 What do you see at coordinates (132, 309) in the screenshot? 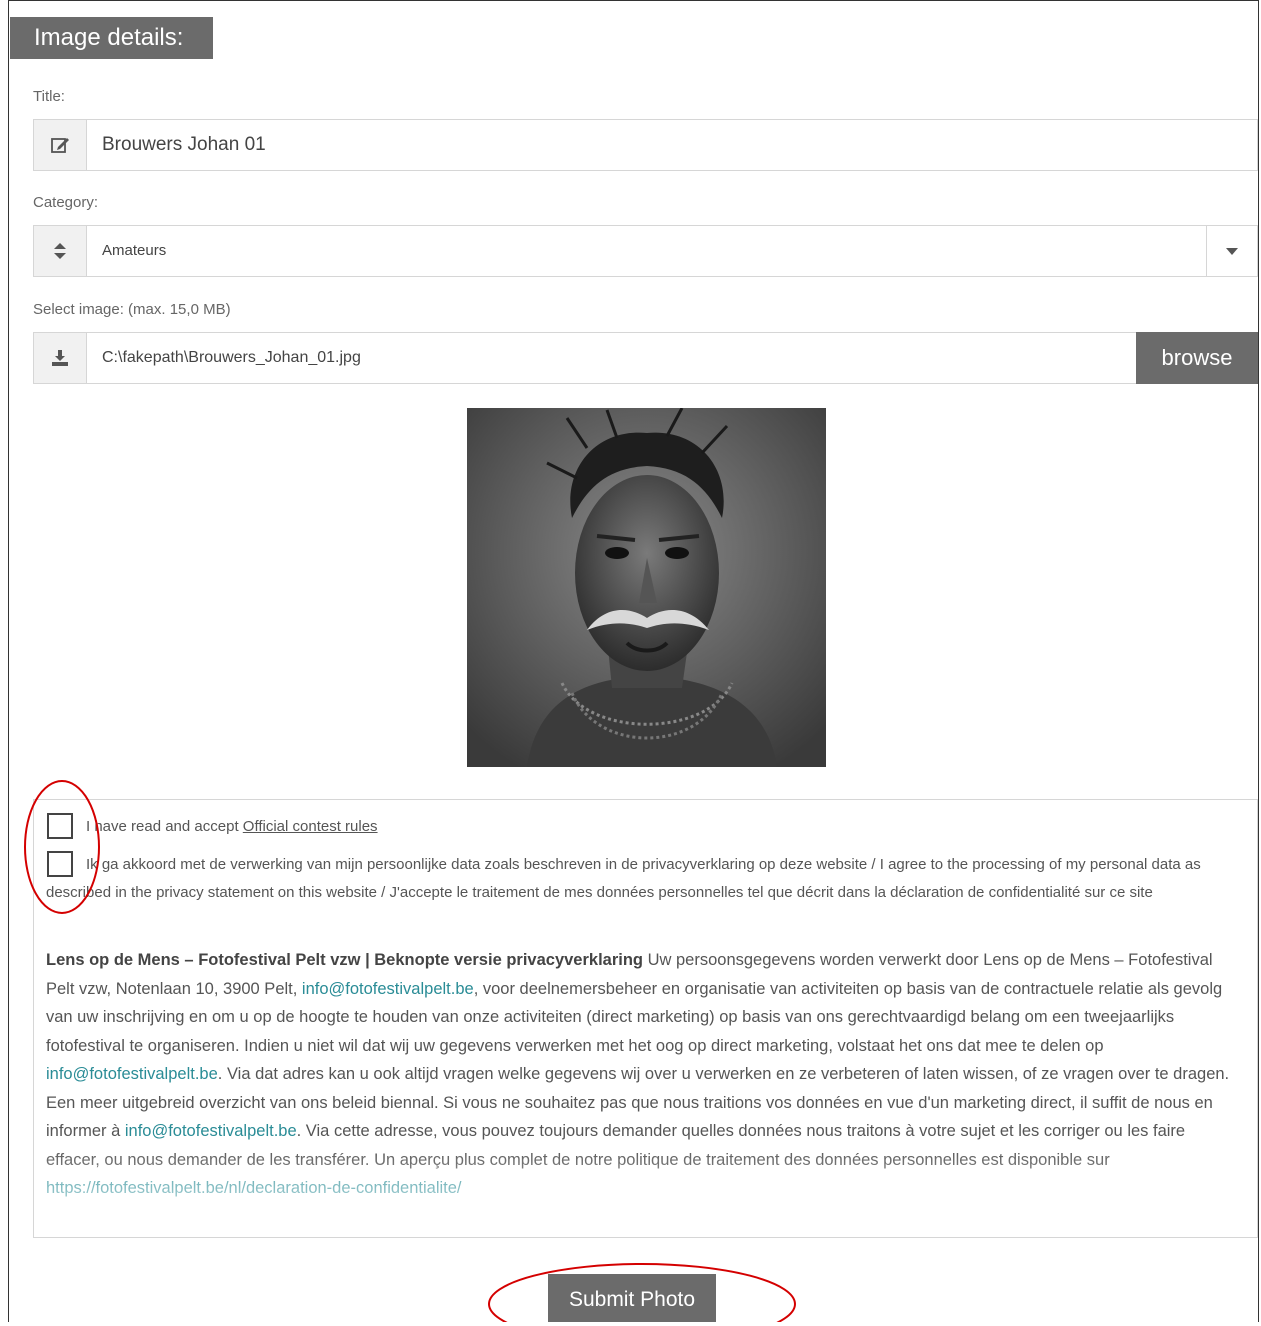
I see `image-label: Select image: (max. 15,0 MB)` at bounding box center [132, 309].